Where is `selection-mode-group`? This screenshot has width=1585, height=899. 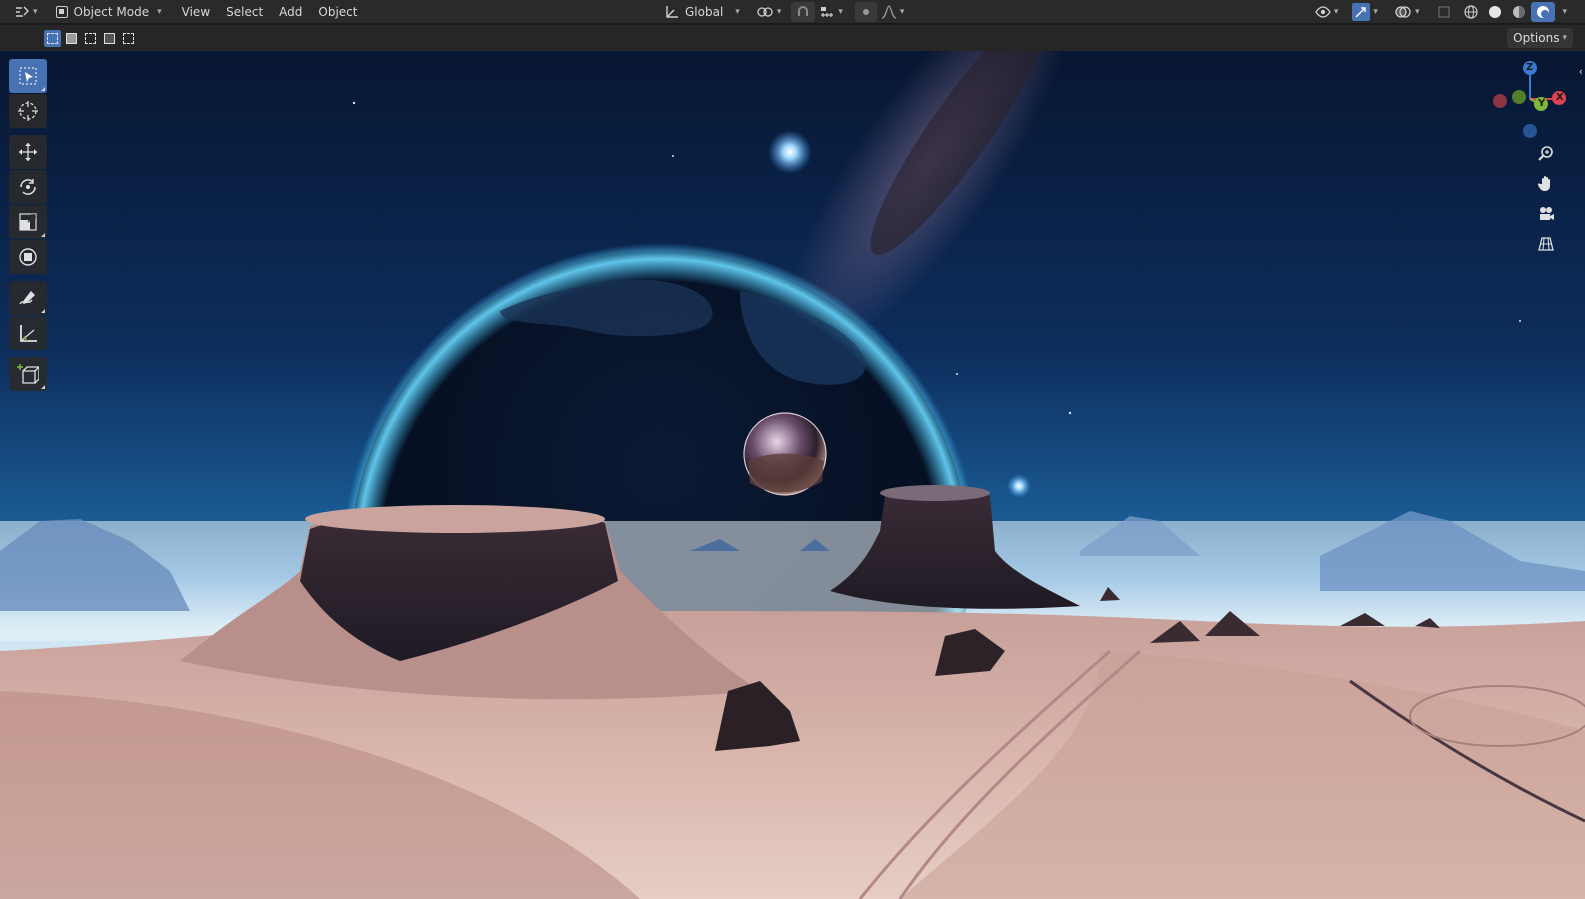 selection-mode-group is located at coordinates (90, 38).